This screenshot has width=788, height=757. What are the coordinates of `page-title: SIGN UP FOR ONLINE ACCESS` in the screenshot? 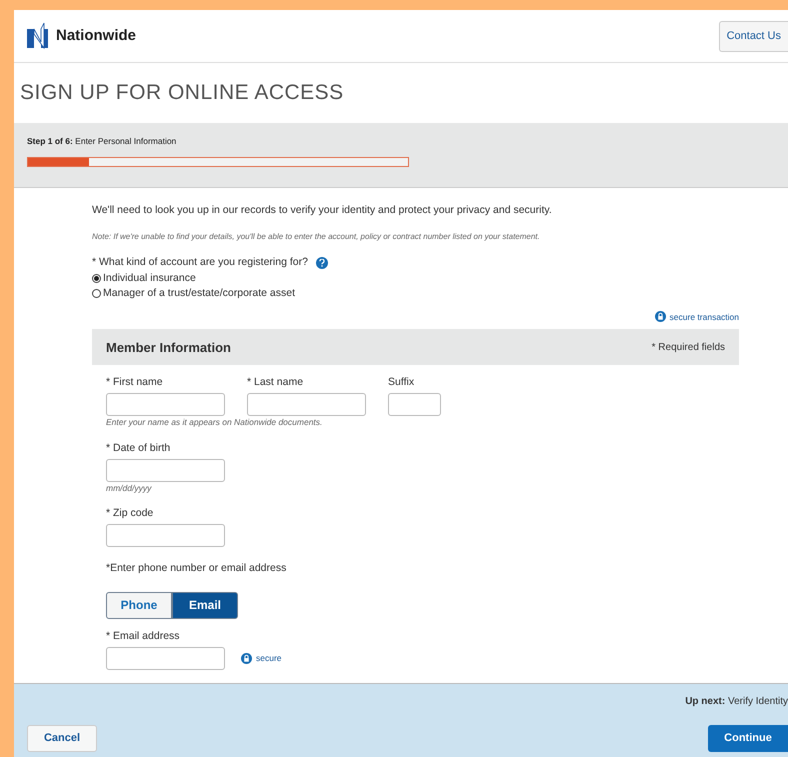 It's located at (182, 93).